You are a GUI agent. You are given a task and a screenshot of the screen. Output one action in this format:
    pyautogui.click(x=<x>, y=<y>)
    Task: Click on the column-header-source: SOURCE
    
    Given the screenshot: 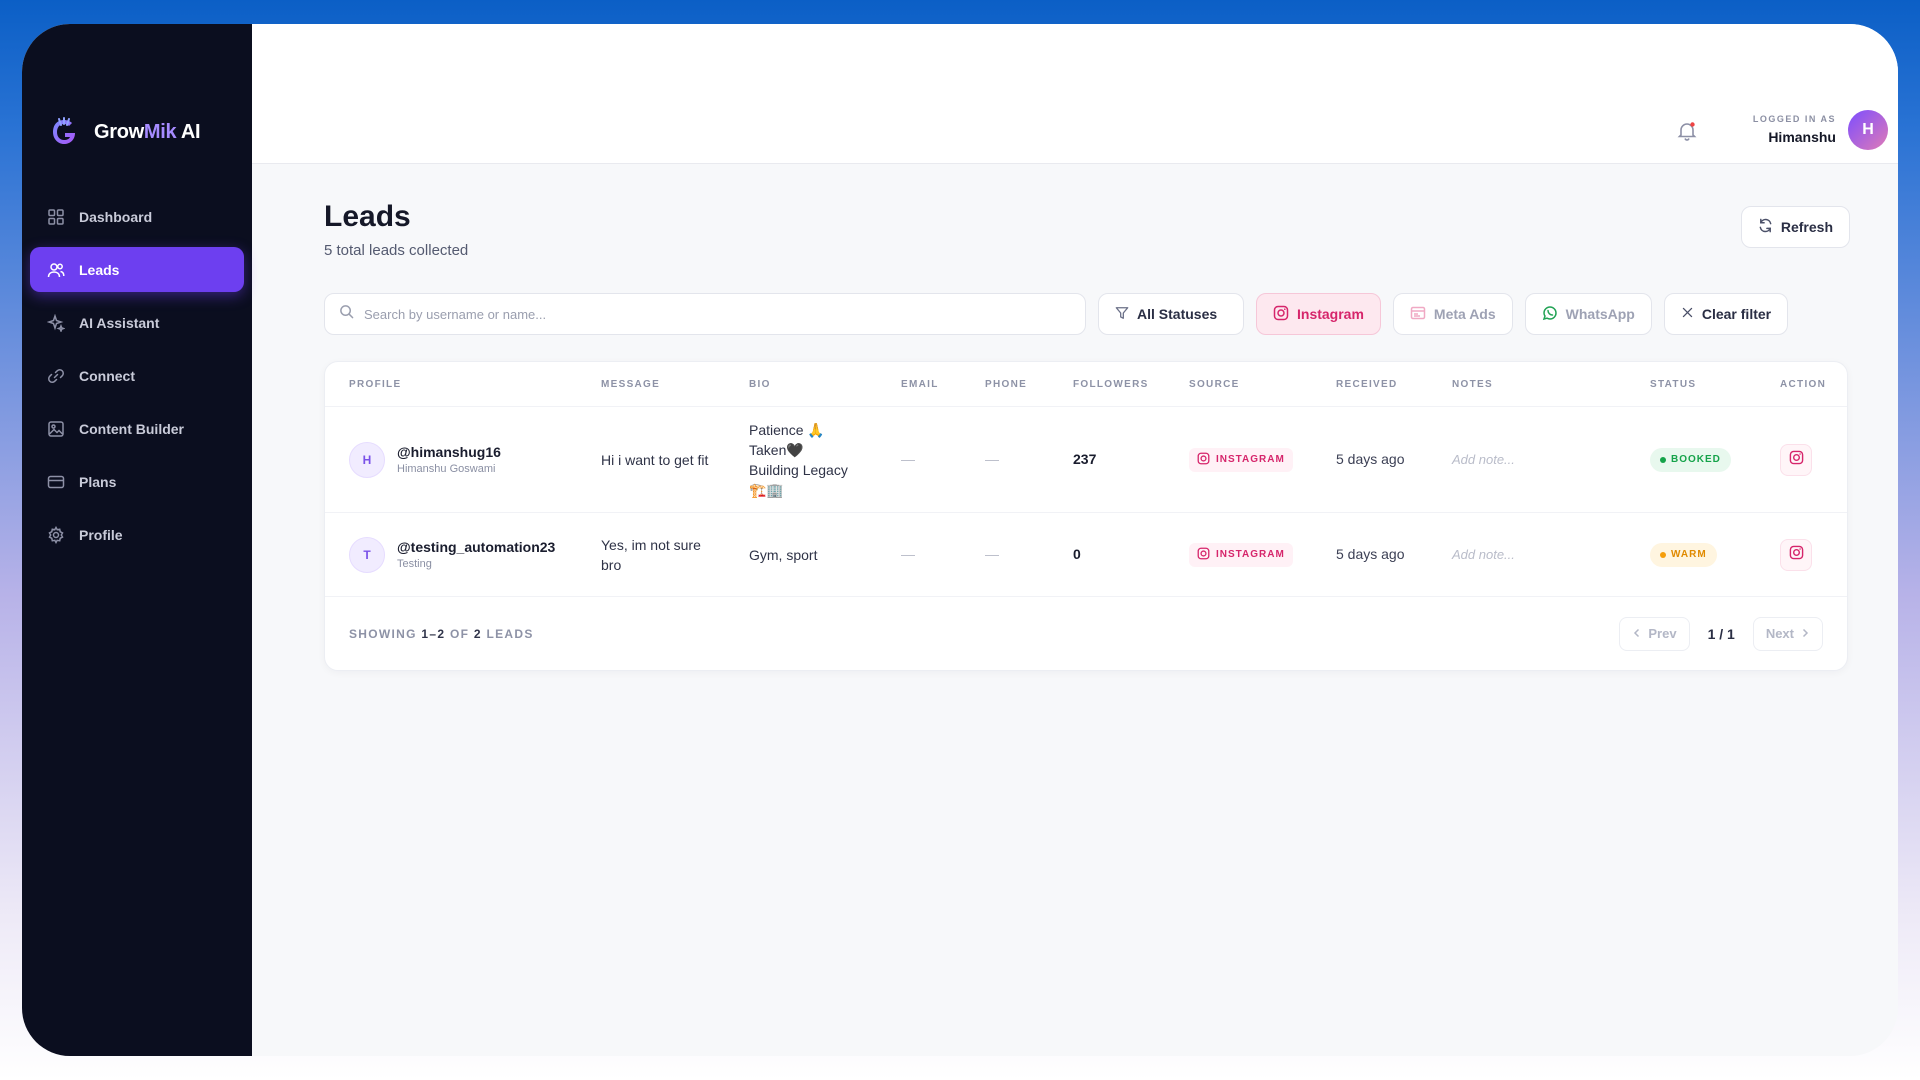 What is the action you would take?
    pyautogui.click(x=1262, y=384)
    